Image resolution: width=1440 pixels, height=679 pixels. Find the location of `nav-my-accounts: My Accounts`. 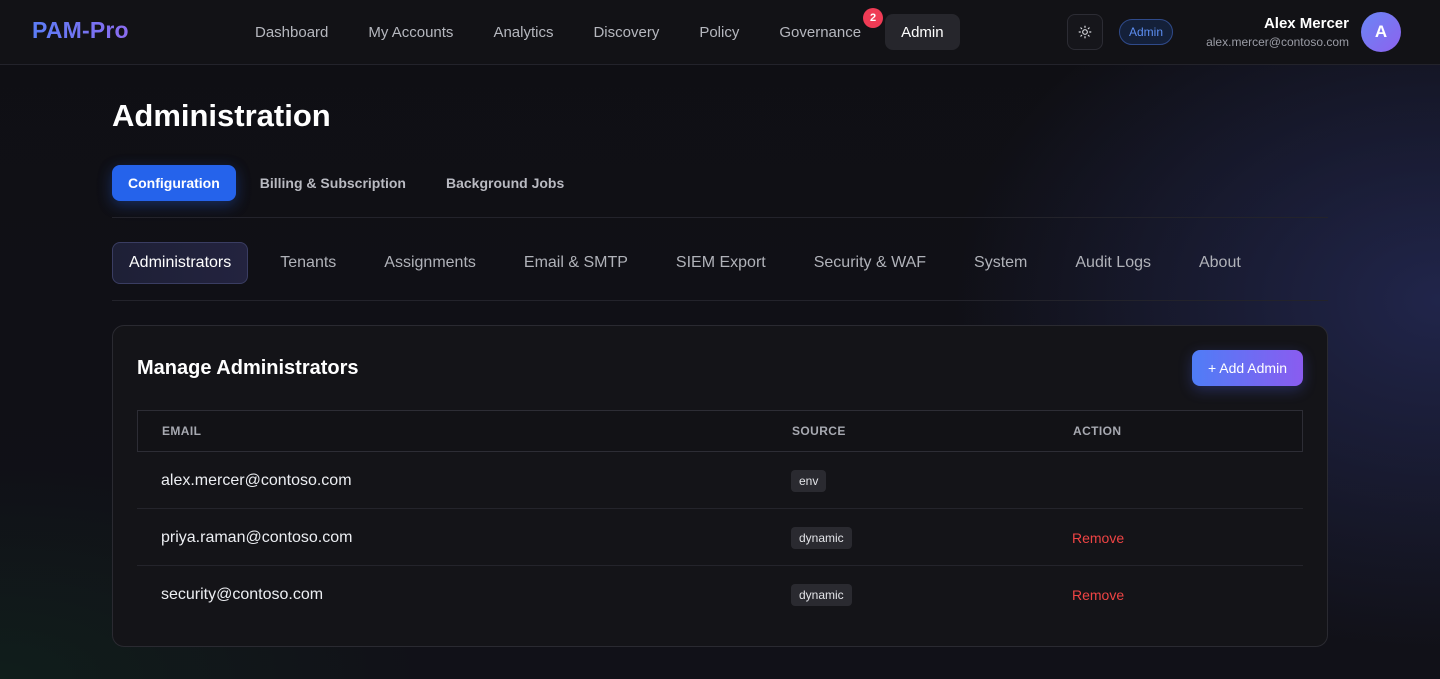

nav-my-accounts: My Accounts is located at coordinates (410, 32).